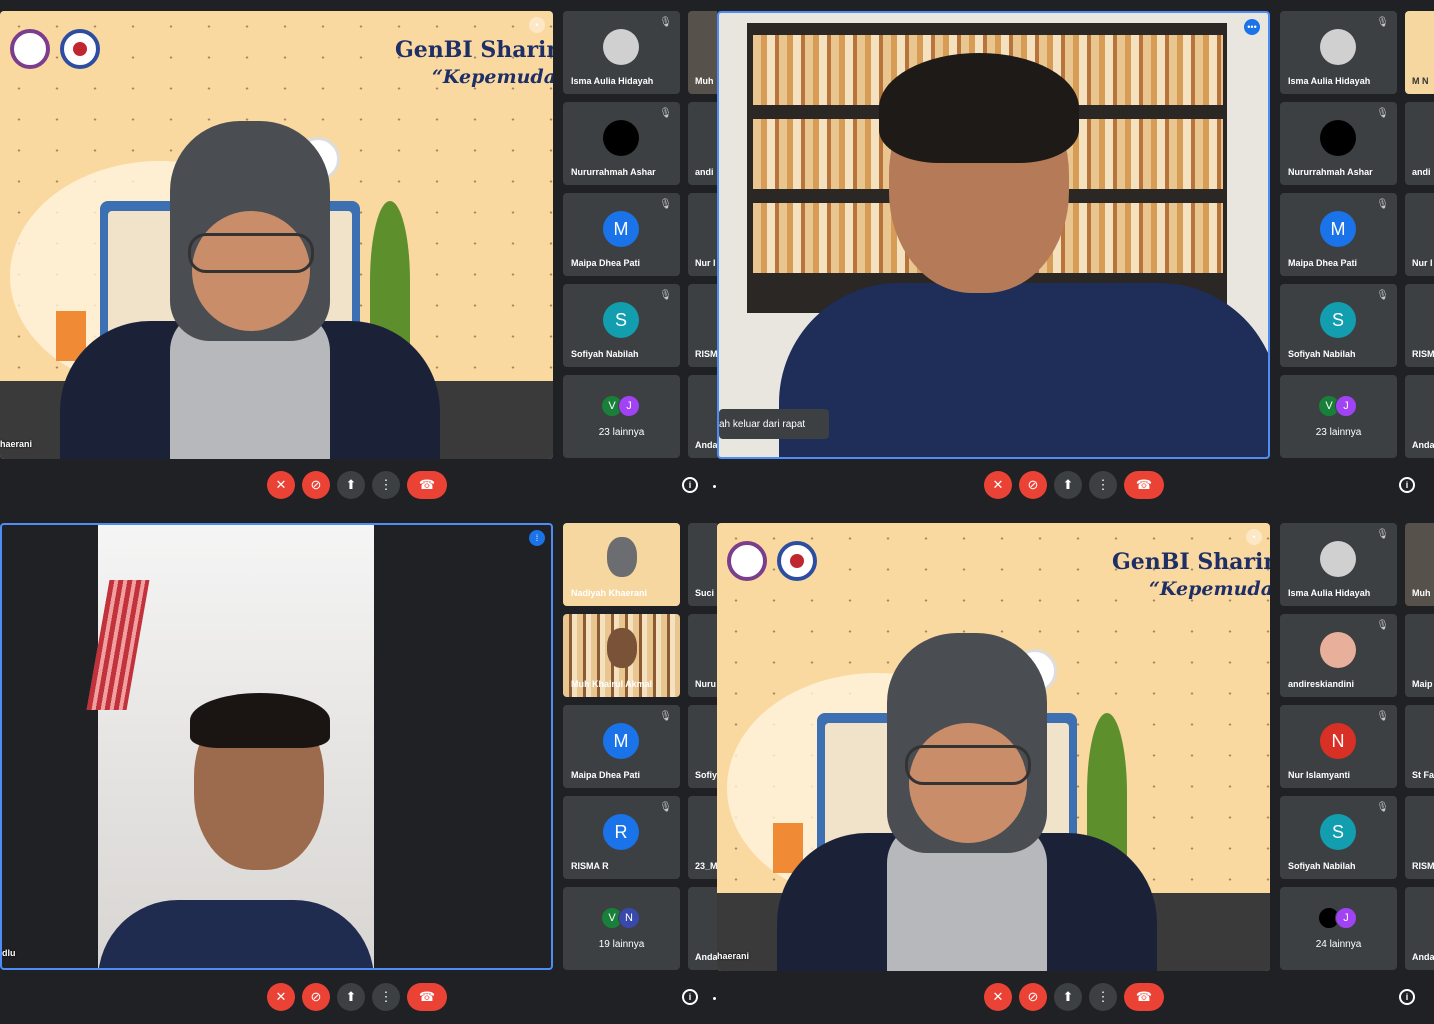 The height and width of the screenshot is (1024, 1434). I want to click on participant-name: andireskiandini, so click(1321, 684).